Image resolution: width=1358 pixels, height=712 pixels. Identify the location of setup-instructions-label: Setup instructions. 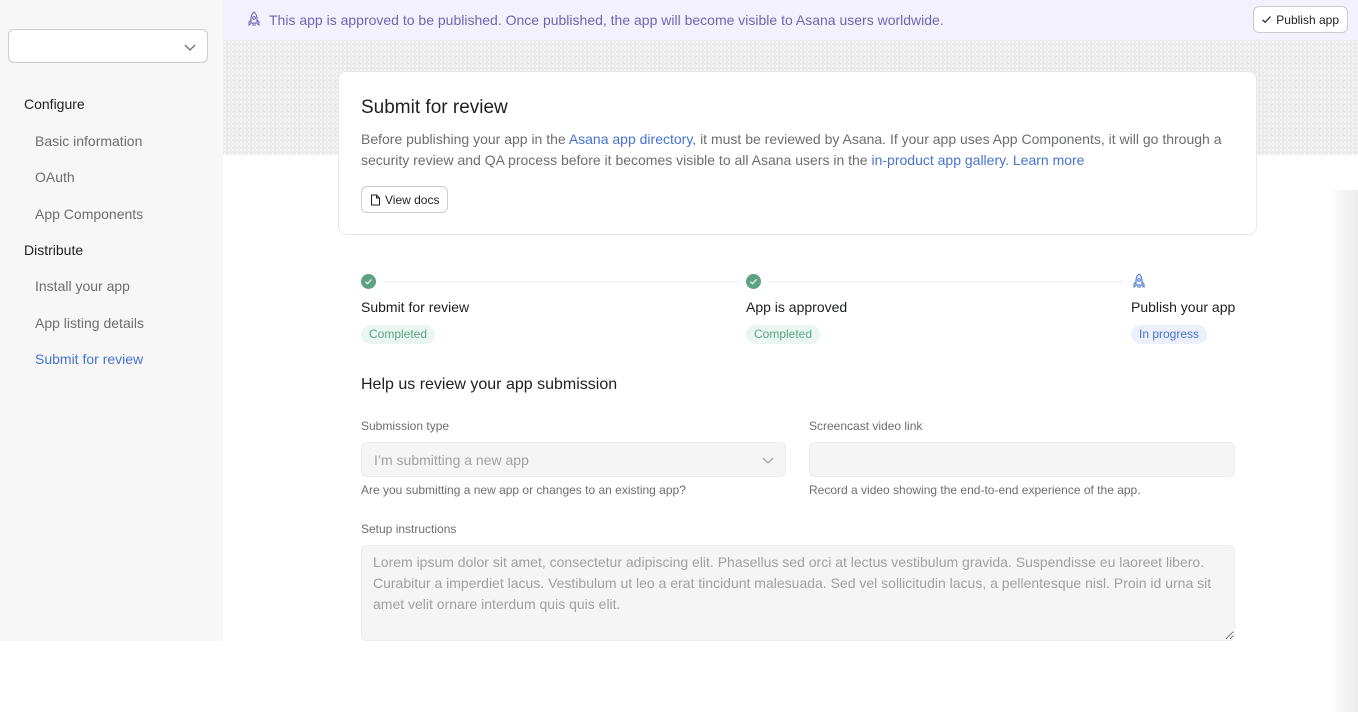
(409, 529).